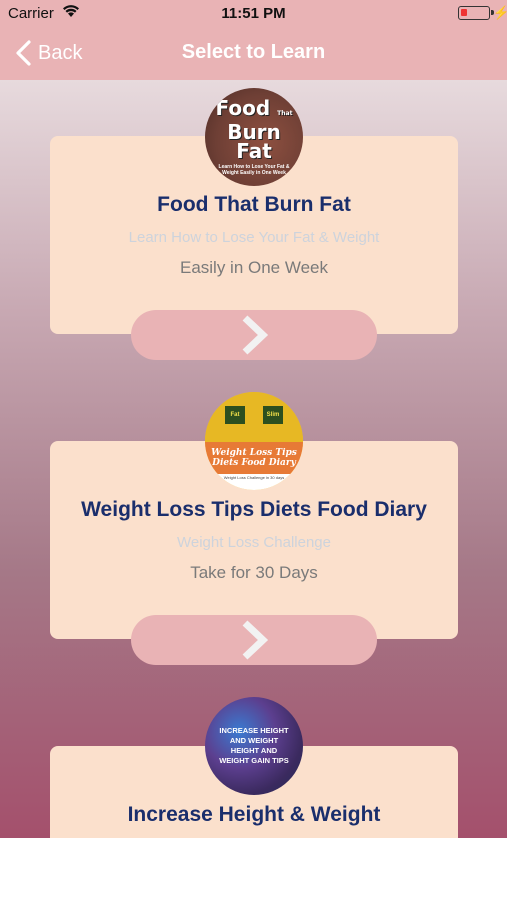 The image size is (507, 900). What do you see at coordinates (235, 415) in the screenshot?
I see `badge-fat-box: Fat` at bounding box center [235, 415].